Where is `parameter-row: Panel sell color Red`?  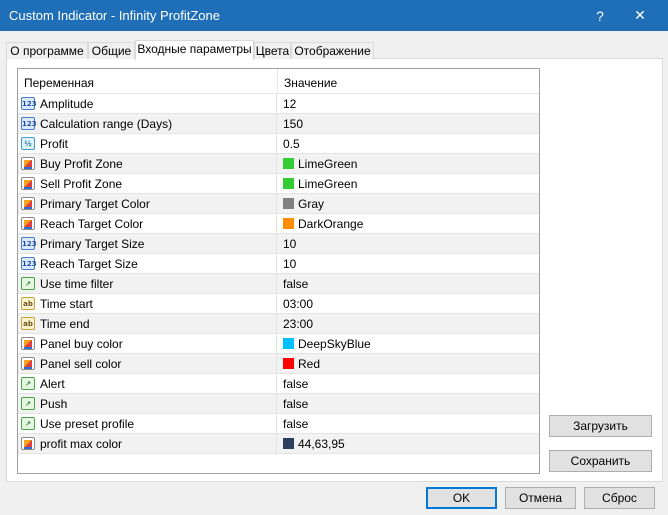
parameter-row: Panel sell color Red is located at coordinates (278, 364).